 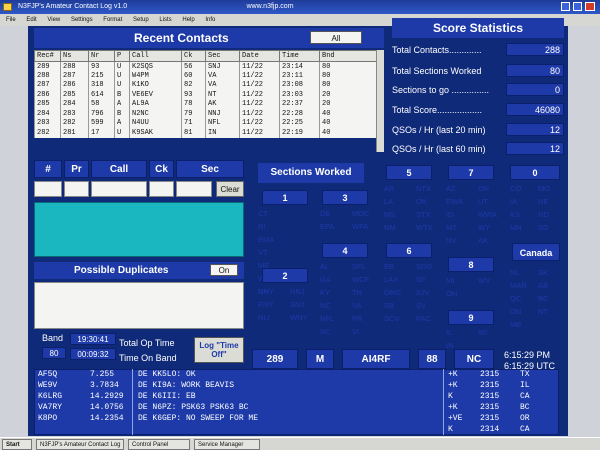 What do you see at coordinates (487, 214) in the screenshot?
I see `section-item: WWA` at bounding box center [487, 214].